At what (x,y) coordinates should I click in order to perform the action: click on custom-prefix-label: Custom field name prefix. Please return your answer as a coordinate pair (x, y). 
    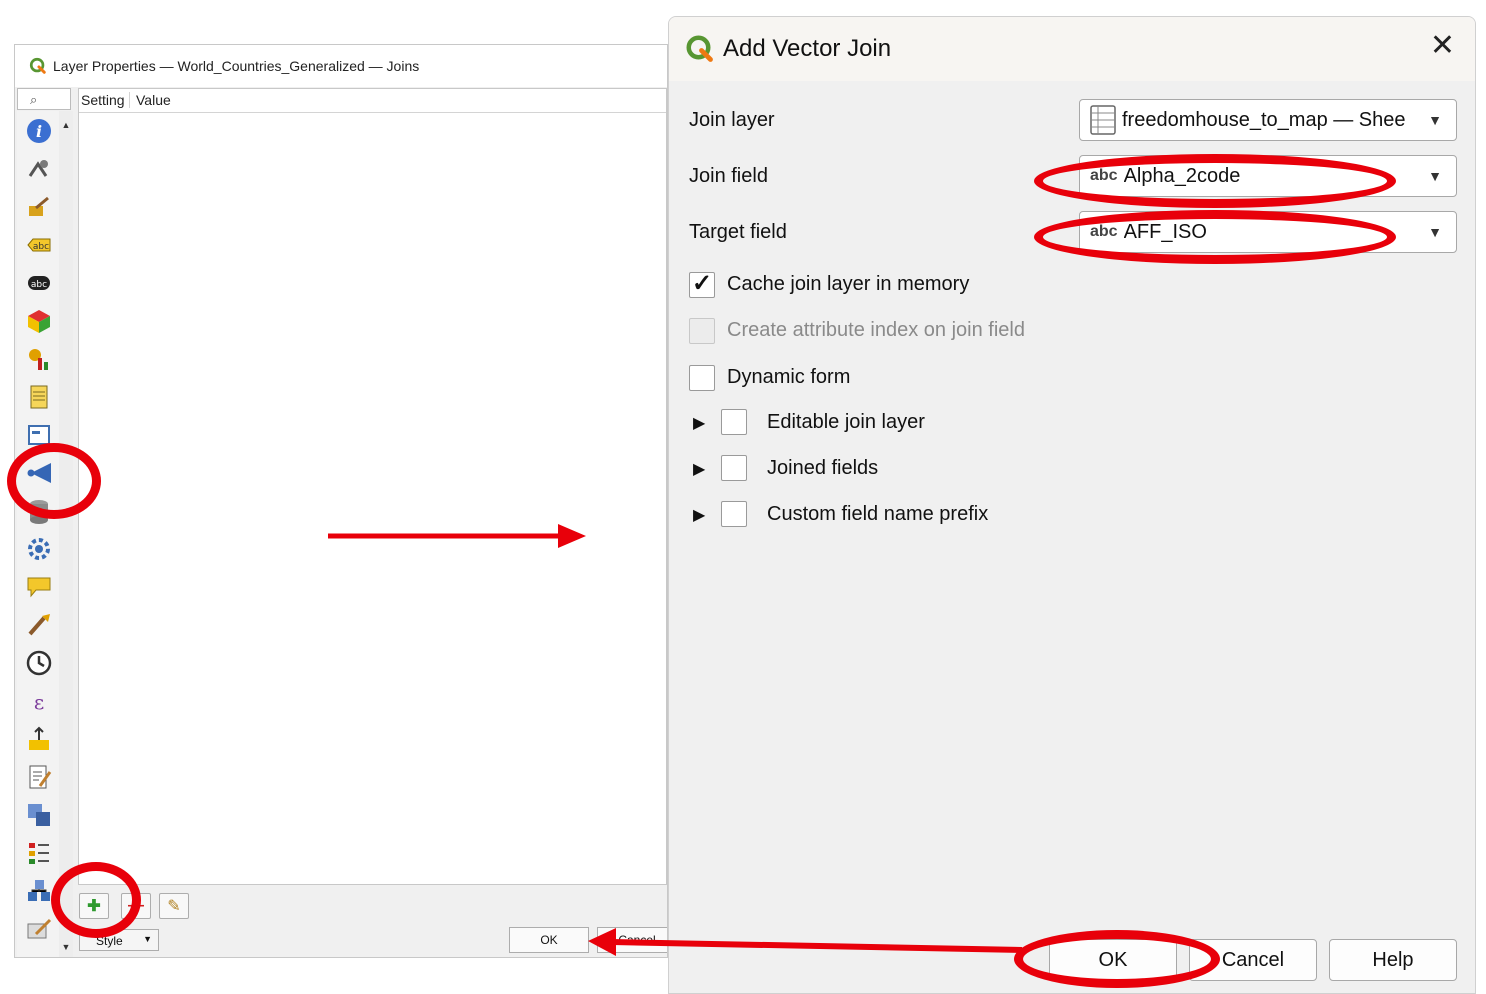
    Looking at the image, I should click on (878, 514).